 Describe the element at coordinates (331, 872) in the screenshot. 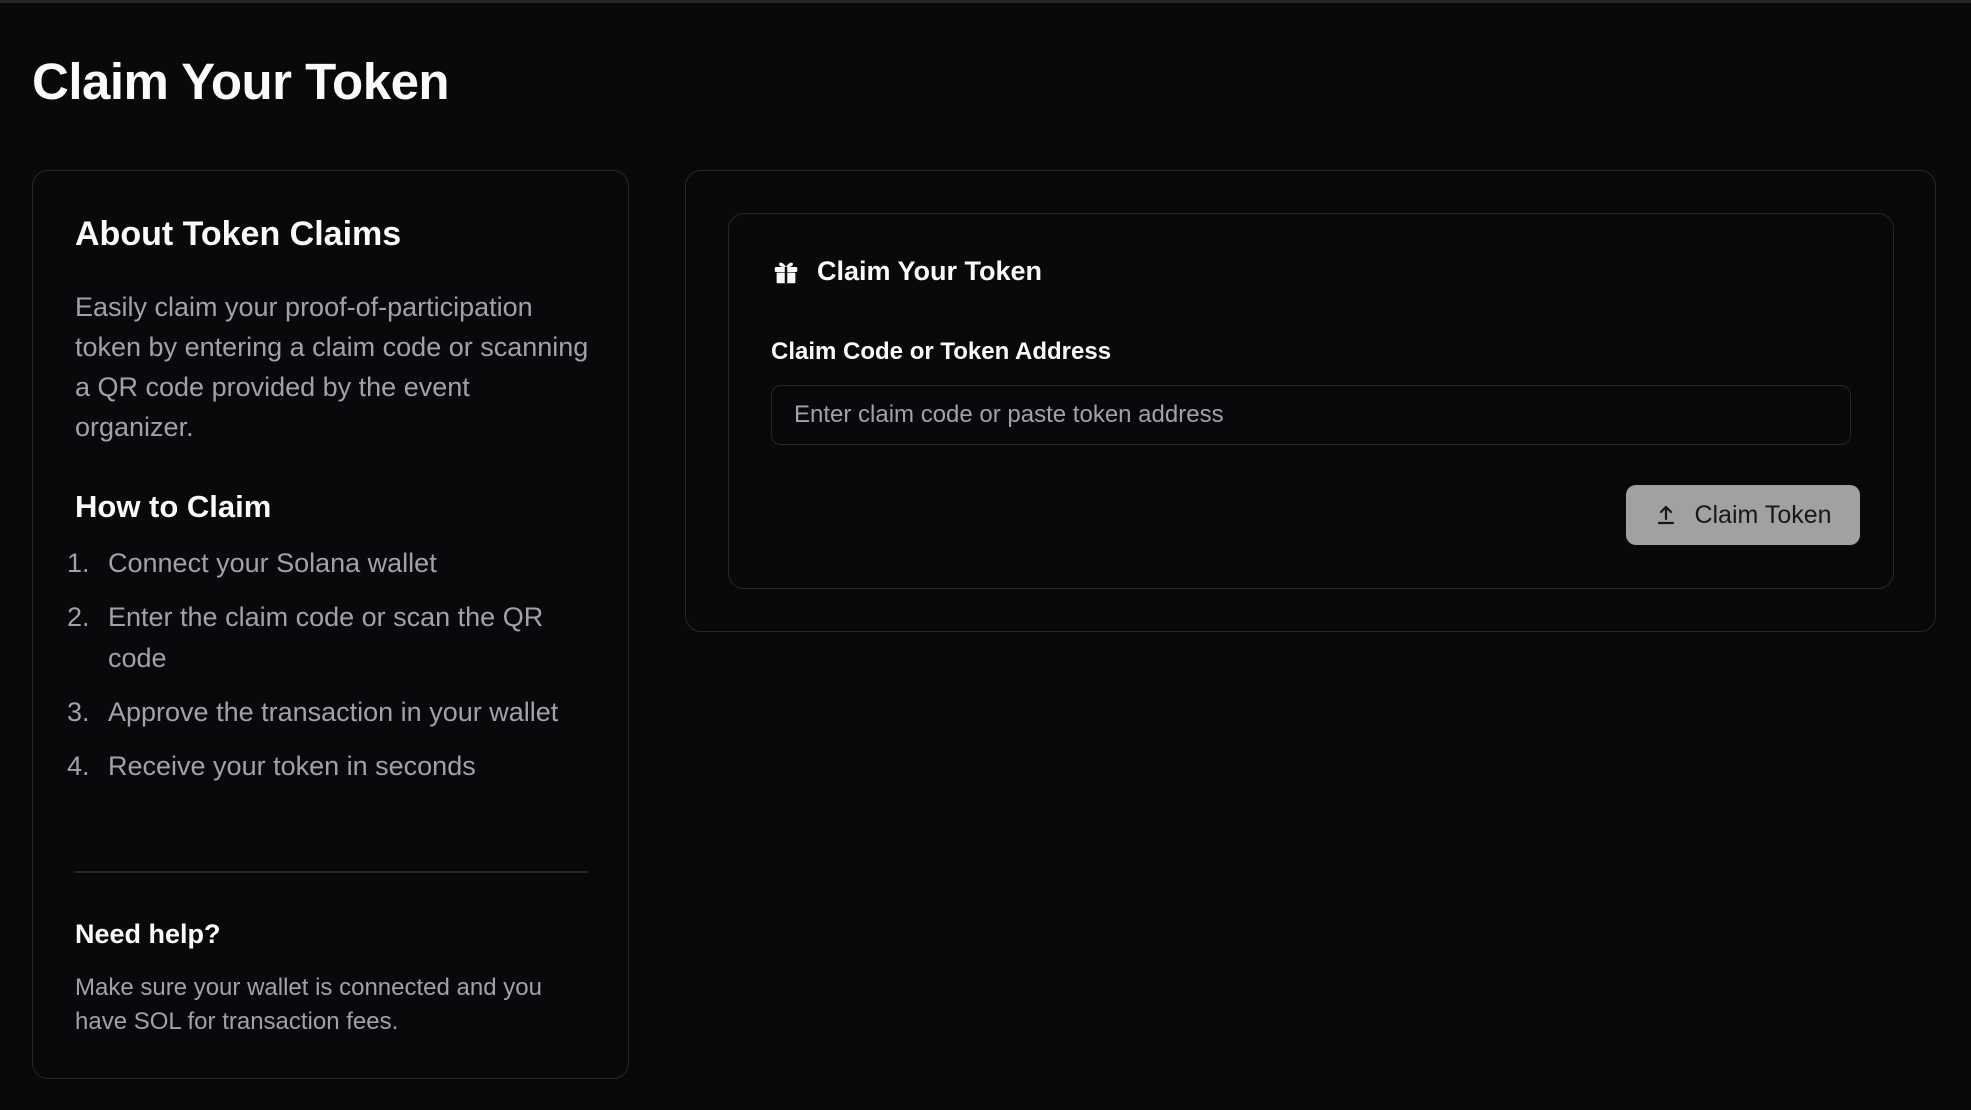

I see `divider` at that location.